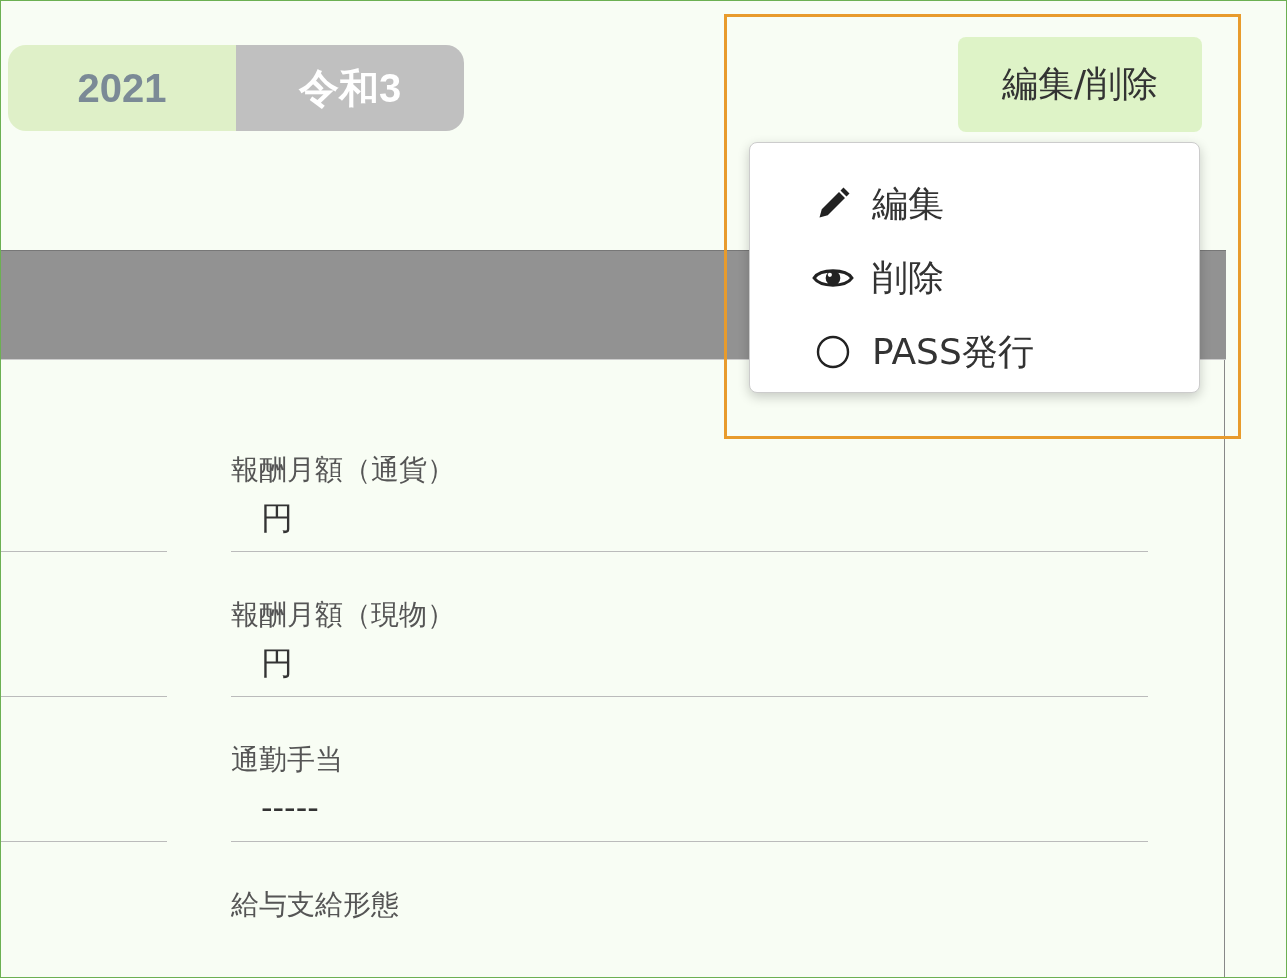 The height and width of the screenshot is (978, 1287). Describe the element at coordinates (343, 470) in the screenshot. I see `field-label: 報酬月額（通貨）` at that location.